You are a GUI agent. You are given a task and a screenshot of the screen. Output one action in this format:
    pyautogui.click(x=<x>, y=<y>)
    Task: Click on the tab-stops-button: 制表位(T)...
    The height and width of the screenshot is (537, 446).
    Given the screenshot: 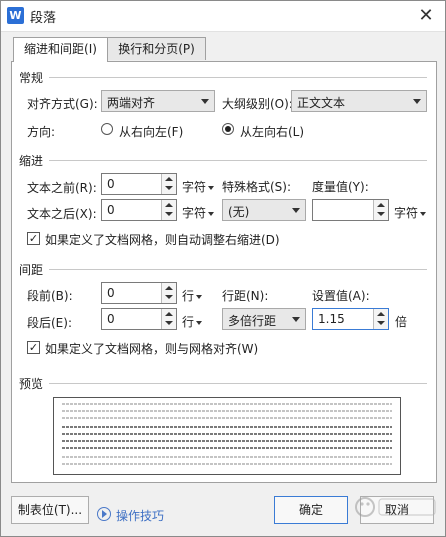 What is the action you would take?
    pyautogui.click(x=50, y=510)
    